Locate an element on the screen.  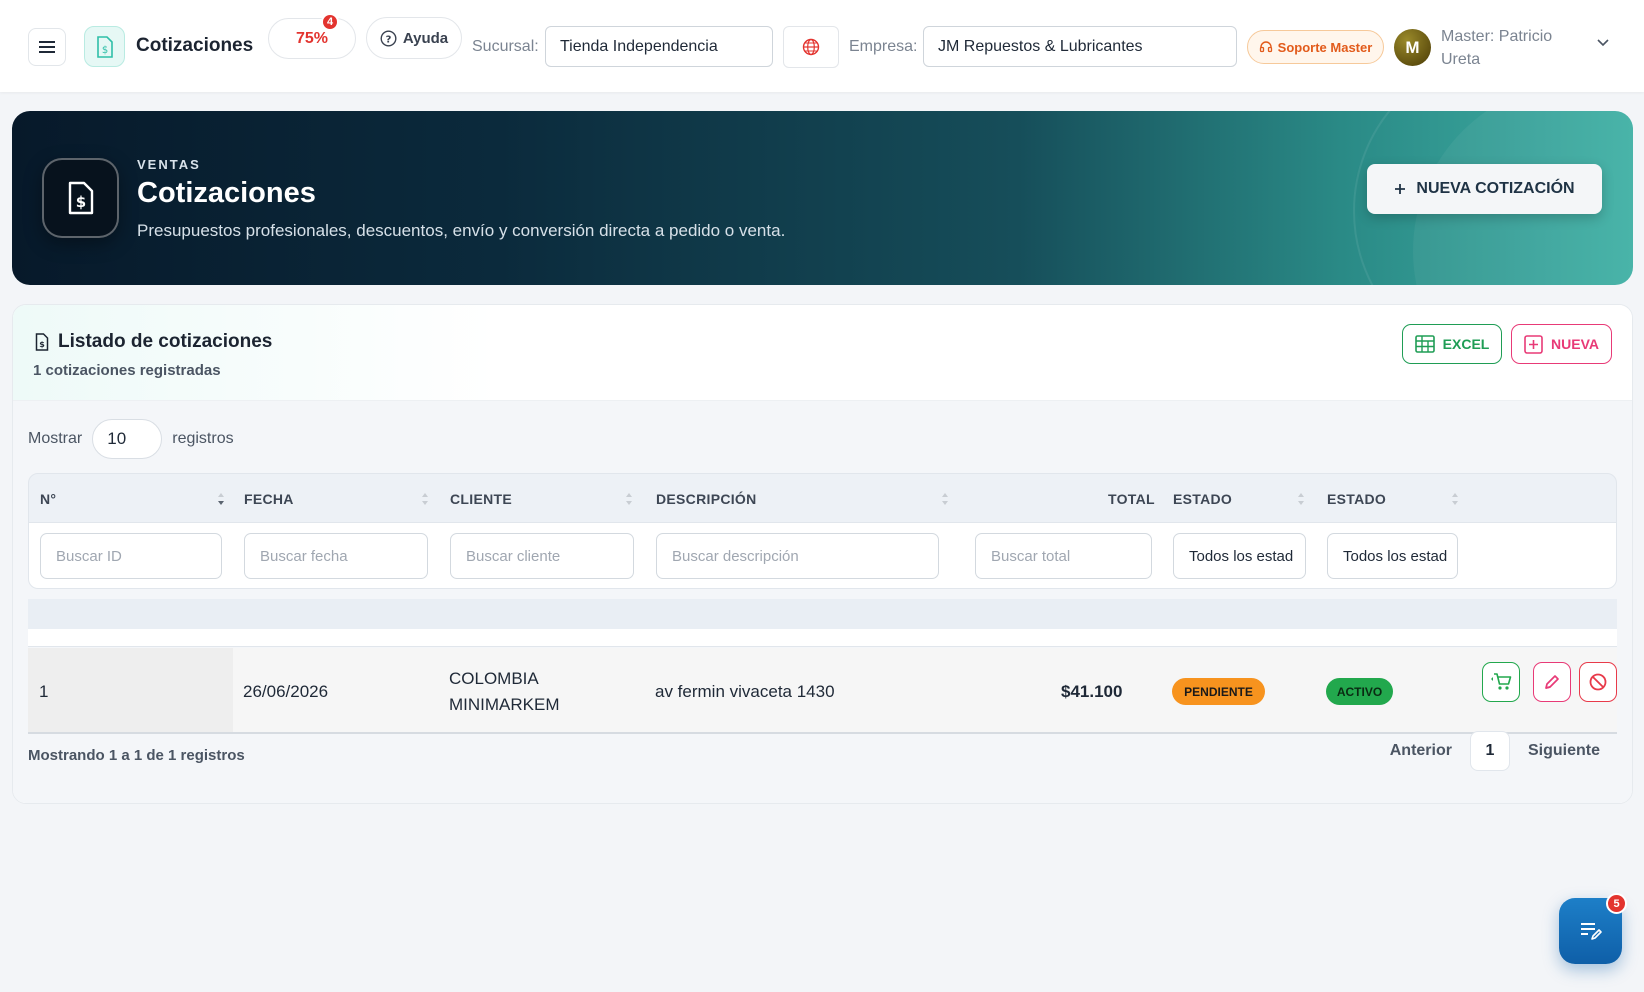
filter-client-input: Buscar cliente is located at coordinates (542, 556).